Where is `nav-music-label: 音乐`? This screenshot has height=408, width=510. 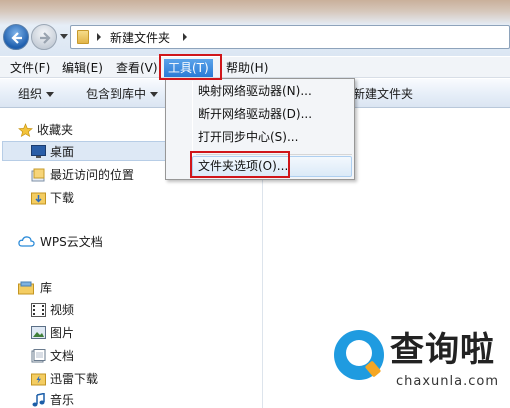 nav-music-label: 音乐 is located at coordinates (62, 400).